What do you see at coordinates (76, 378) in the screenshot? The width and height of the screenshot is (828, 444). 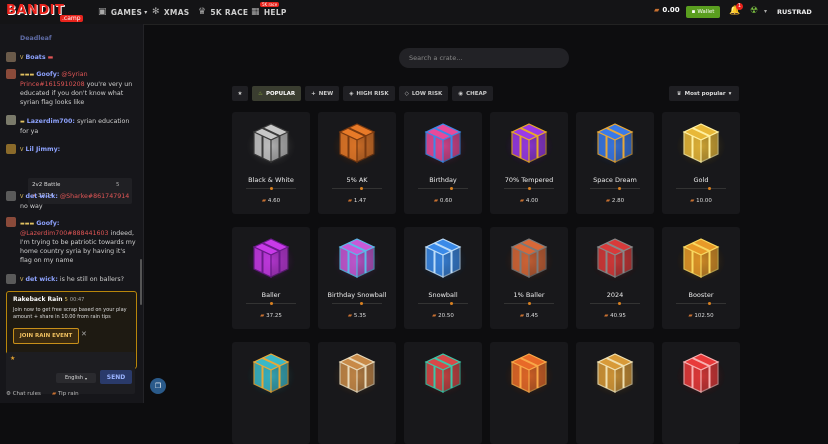 I see `language-select: English ▾` at bounding box center [76, 378].